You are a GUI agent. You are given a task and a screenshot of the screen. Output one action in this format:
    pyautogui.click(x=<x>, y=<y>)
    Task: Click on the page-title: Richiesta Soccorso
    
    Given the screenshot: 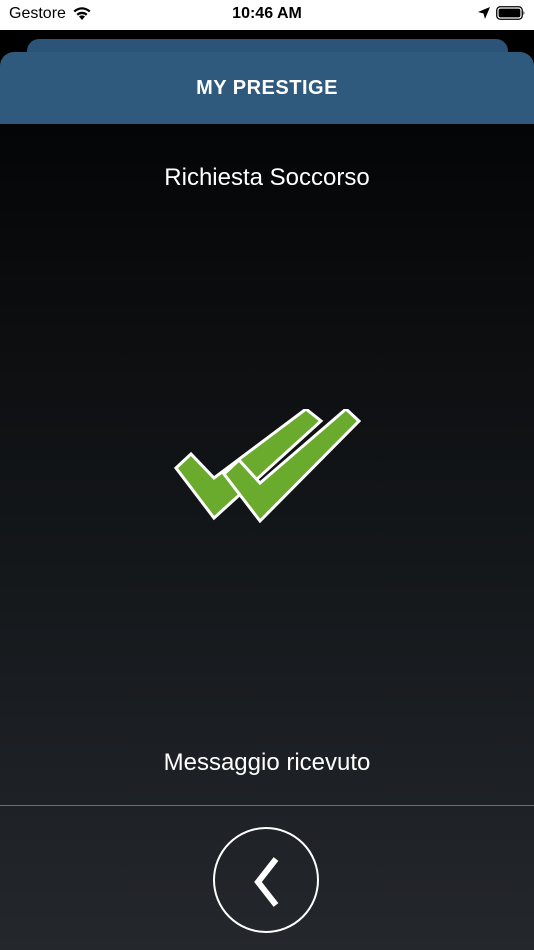 What is the action you would take?
    pyautogui.click(x=267, y=177)
    